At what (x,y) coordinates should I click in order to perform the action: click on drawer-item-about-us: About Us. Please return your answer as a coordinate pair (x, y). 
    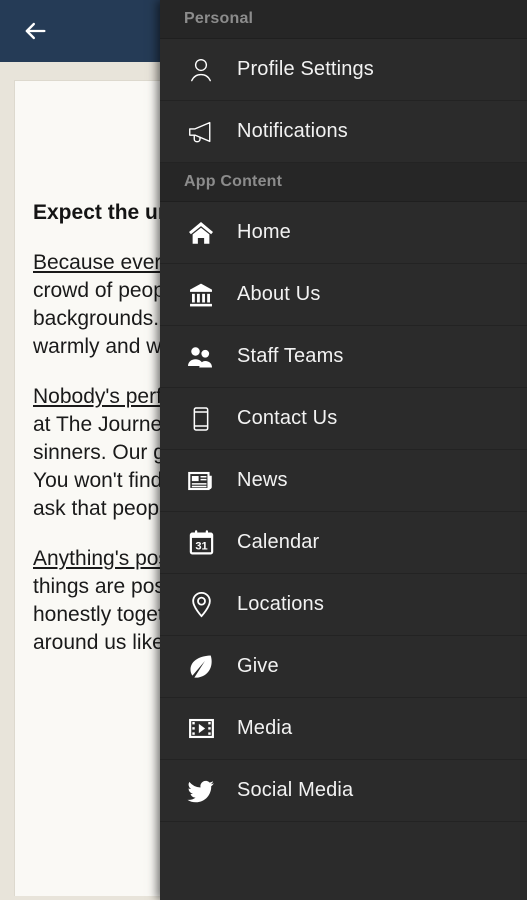
    Looking at the image, I should click on (343, 295).